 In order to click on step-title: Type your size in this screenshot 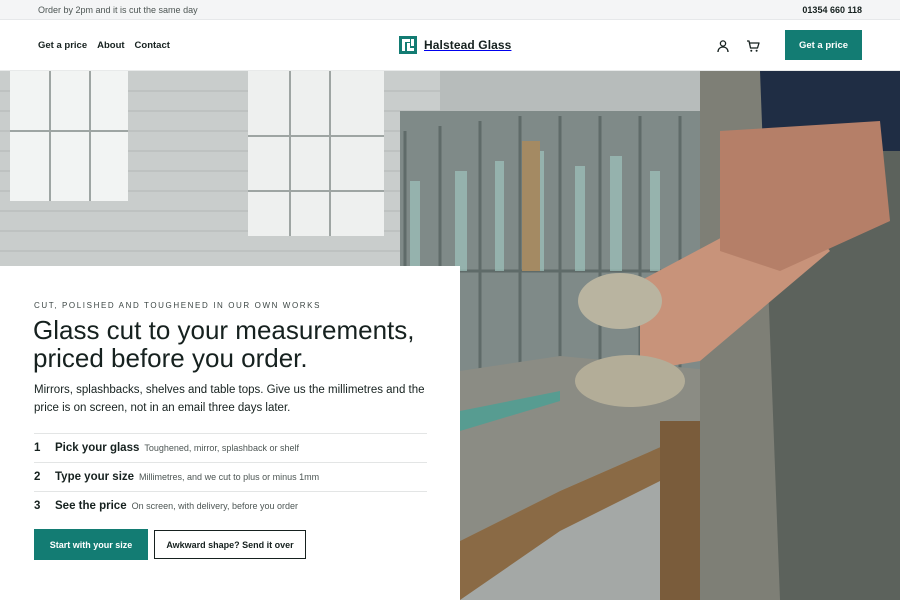, I will do `click(95, 477)`.